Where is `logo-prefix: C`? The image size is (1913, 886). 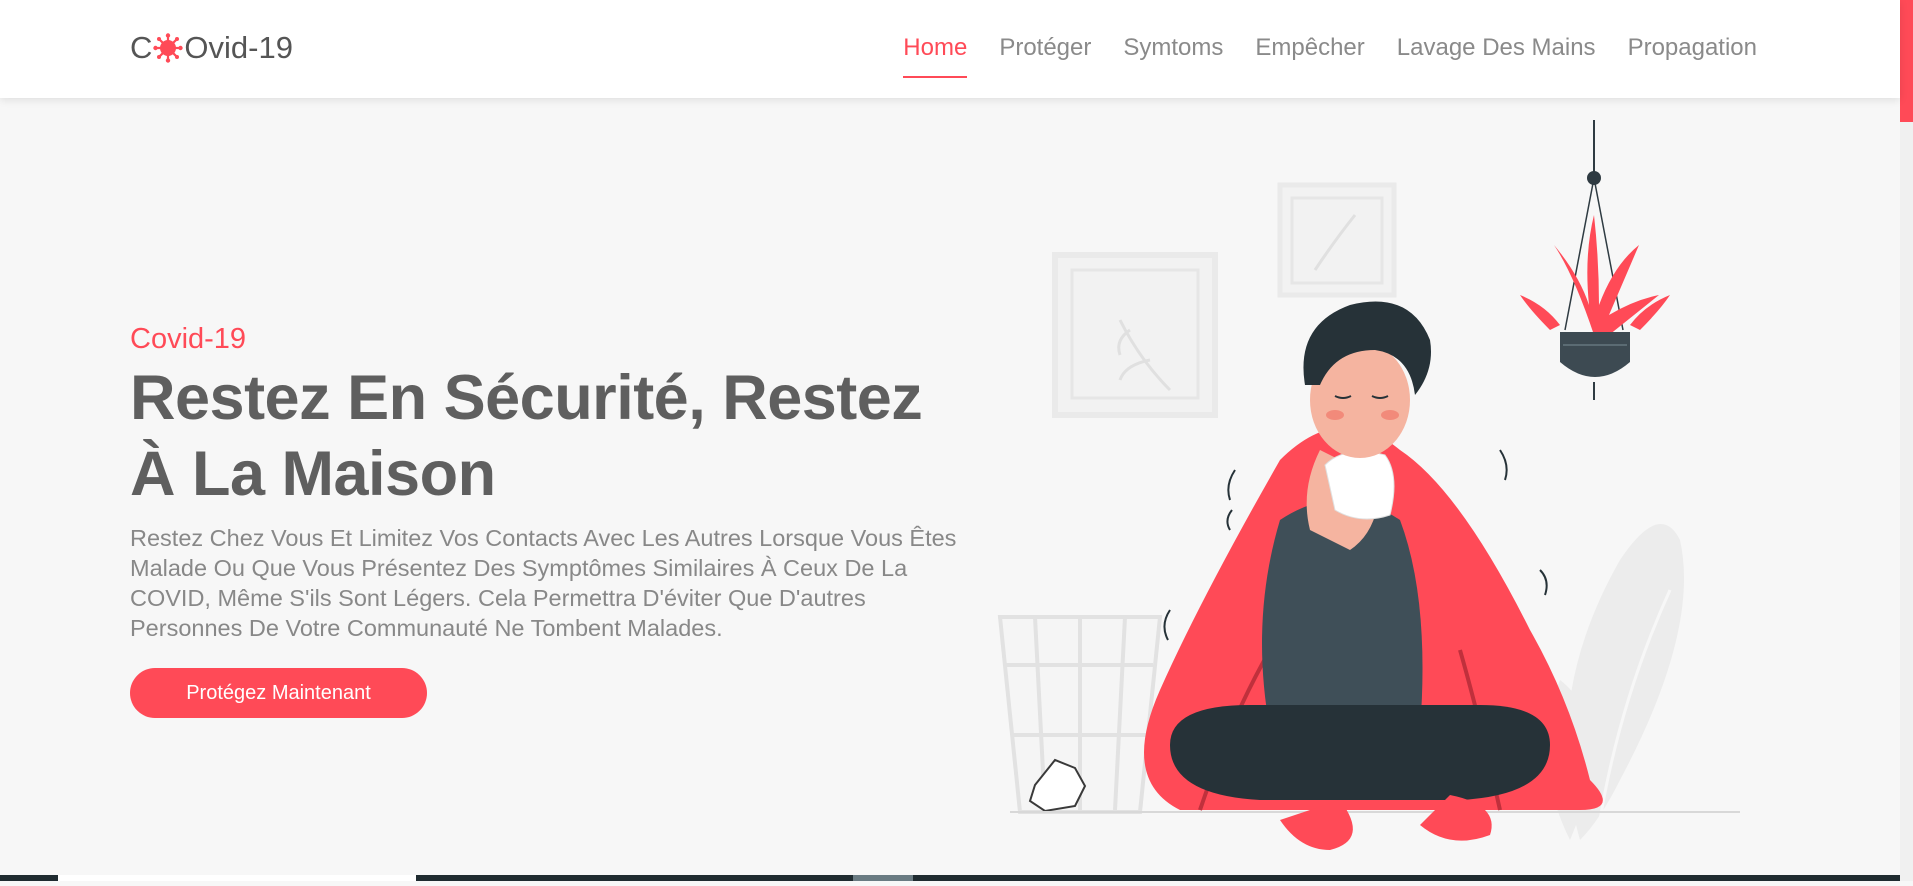 logo-prefix: C is located at coordinates (141, 47).